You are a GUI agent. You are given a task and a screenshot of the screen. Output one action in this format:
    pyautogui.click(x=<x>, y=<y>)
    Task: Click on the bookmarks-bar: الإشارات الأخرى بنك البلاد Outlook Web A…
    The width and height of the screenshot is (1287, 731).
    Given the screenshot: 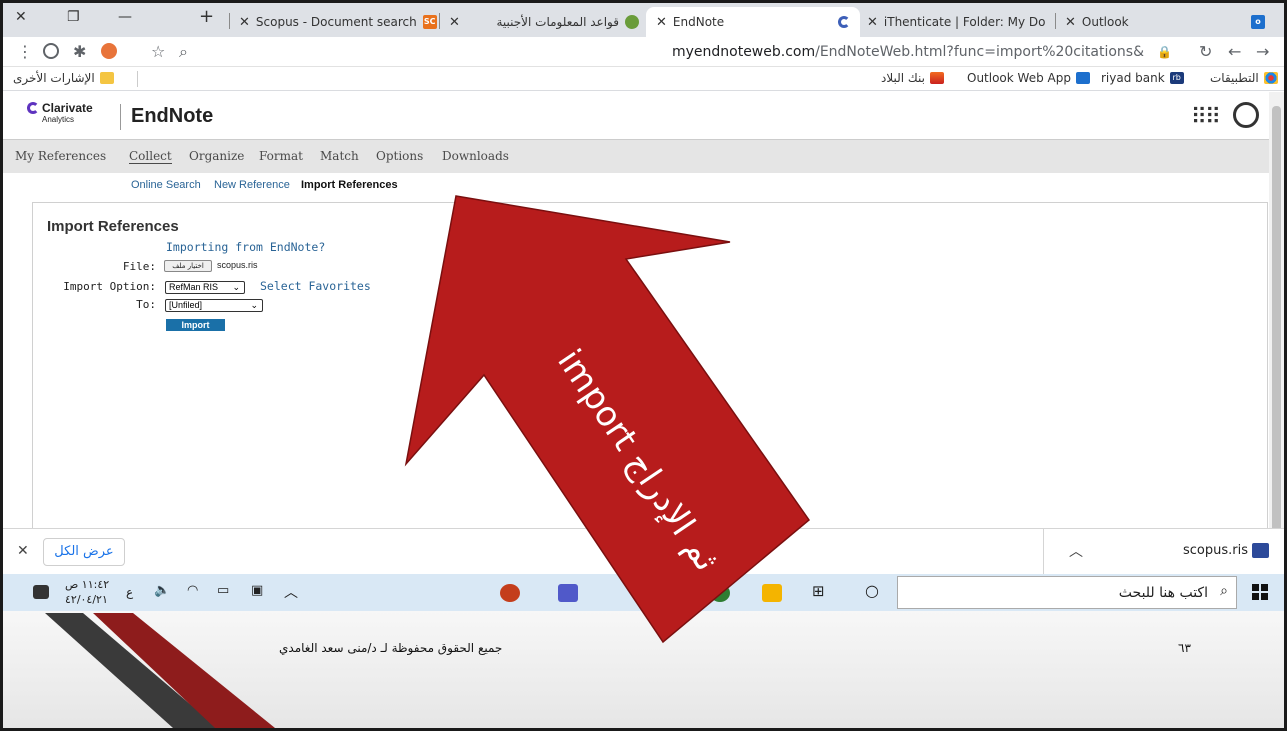 What is the action you would take?
    pyautogui.click(x=643, y=79)
    